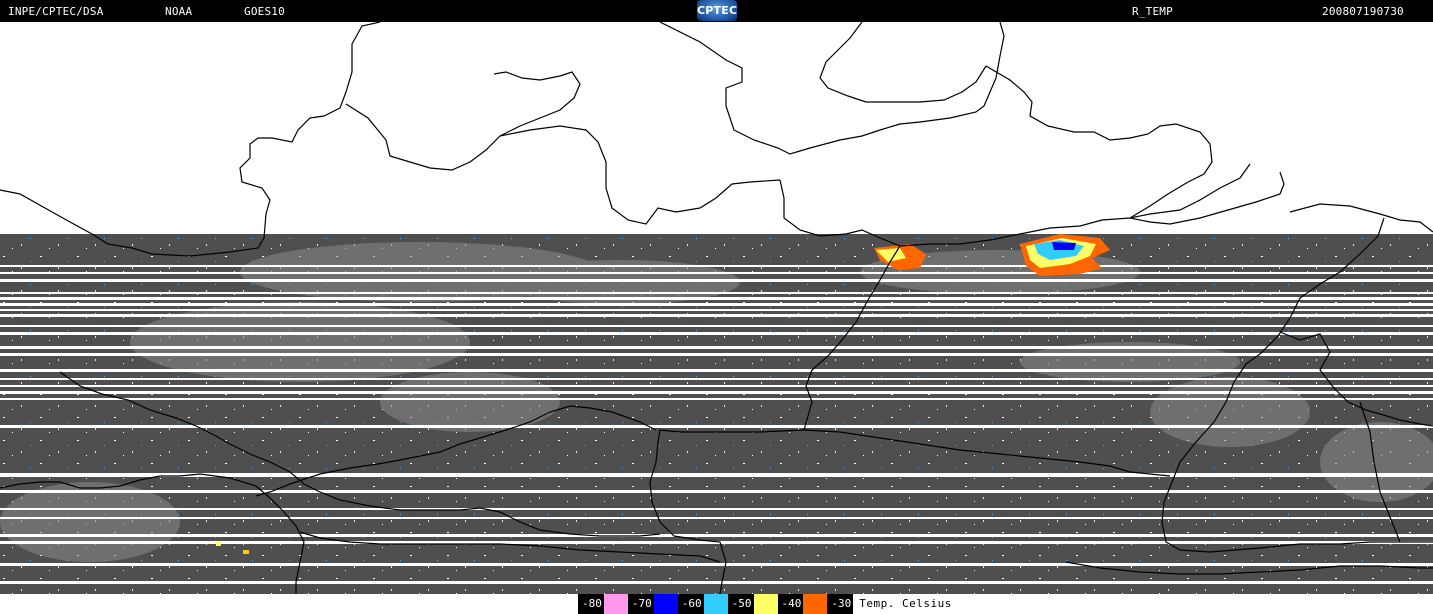 The width and height of the screenshot is (1433, 614). Describe the element at coordinates (1363, 11) in the screenshot. I see `timestamp-label: 200807190730` at that location.